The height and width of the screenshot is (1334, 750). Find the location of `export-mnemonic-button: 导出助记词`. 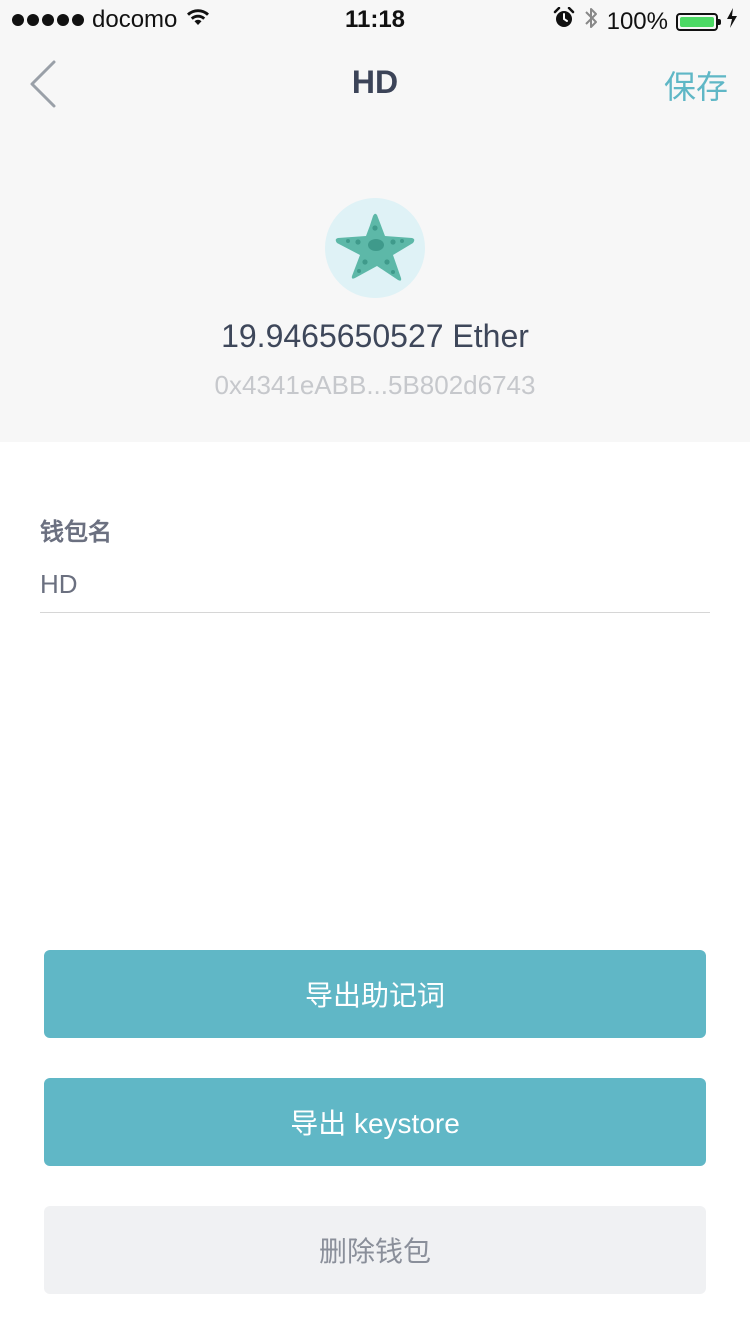

export-mnemonic-button: 导出助记词 is located at coordinates (375, 994).